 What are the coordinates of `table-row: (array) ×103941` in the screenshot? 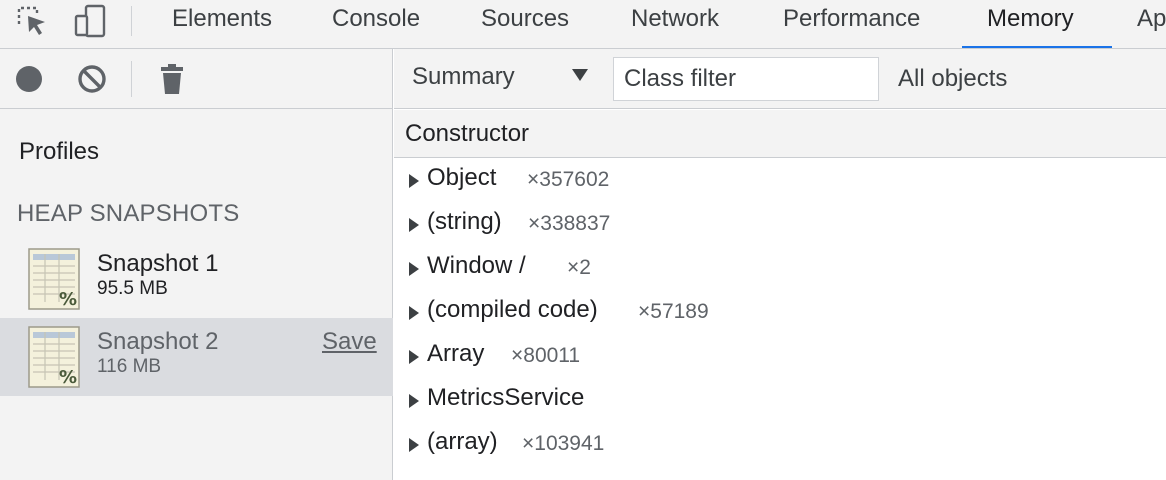 It's located at (780, 444).